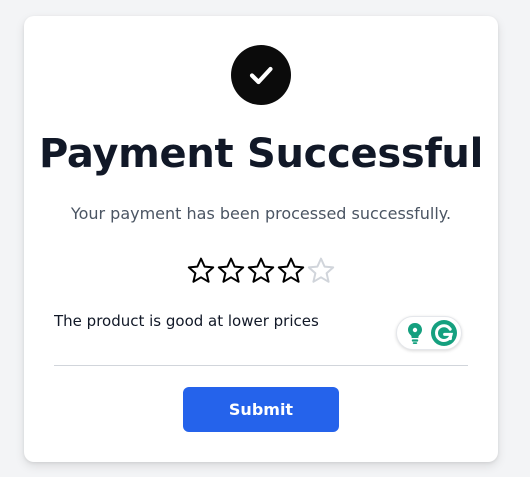 The height and width of the screenshot is (477, 530). What do you see at coordinates (443, 333) in the screenshot?
I see `grammarly-g-icon` at bounding box center [443, 333].